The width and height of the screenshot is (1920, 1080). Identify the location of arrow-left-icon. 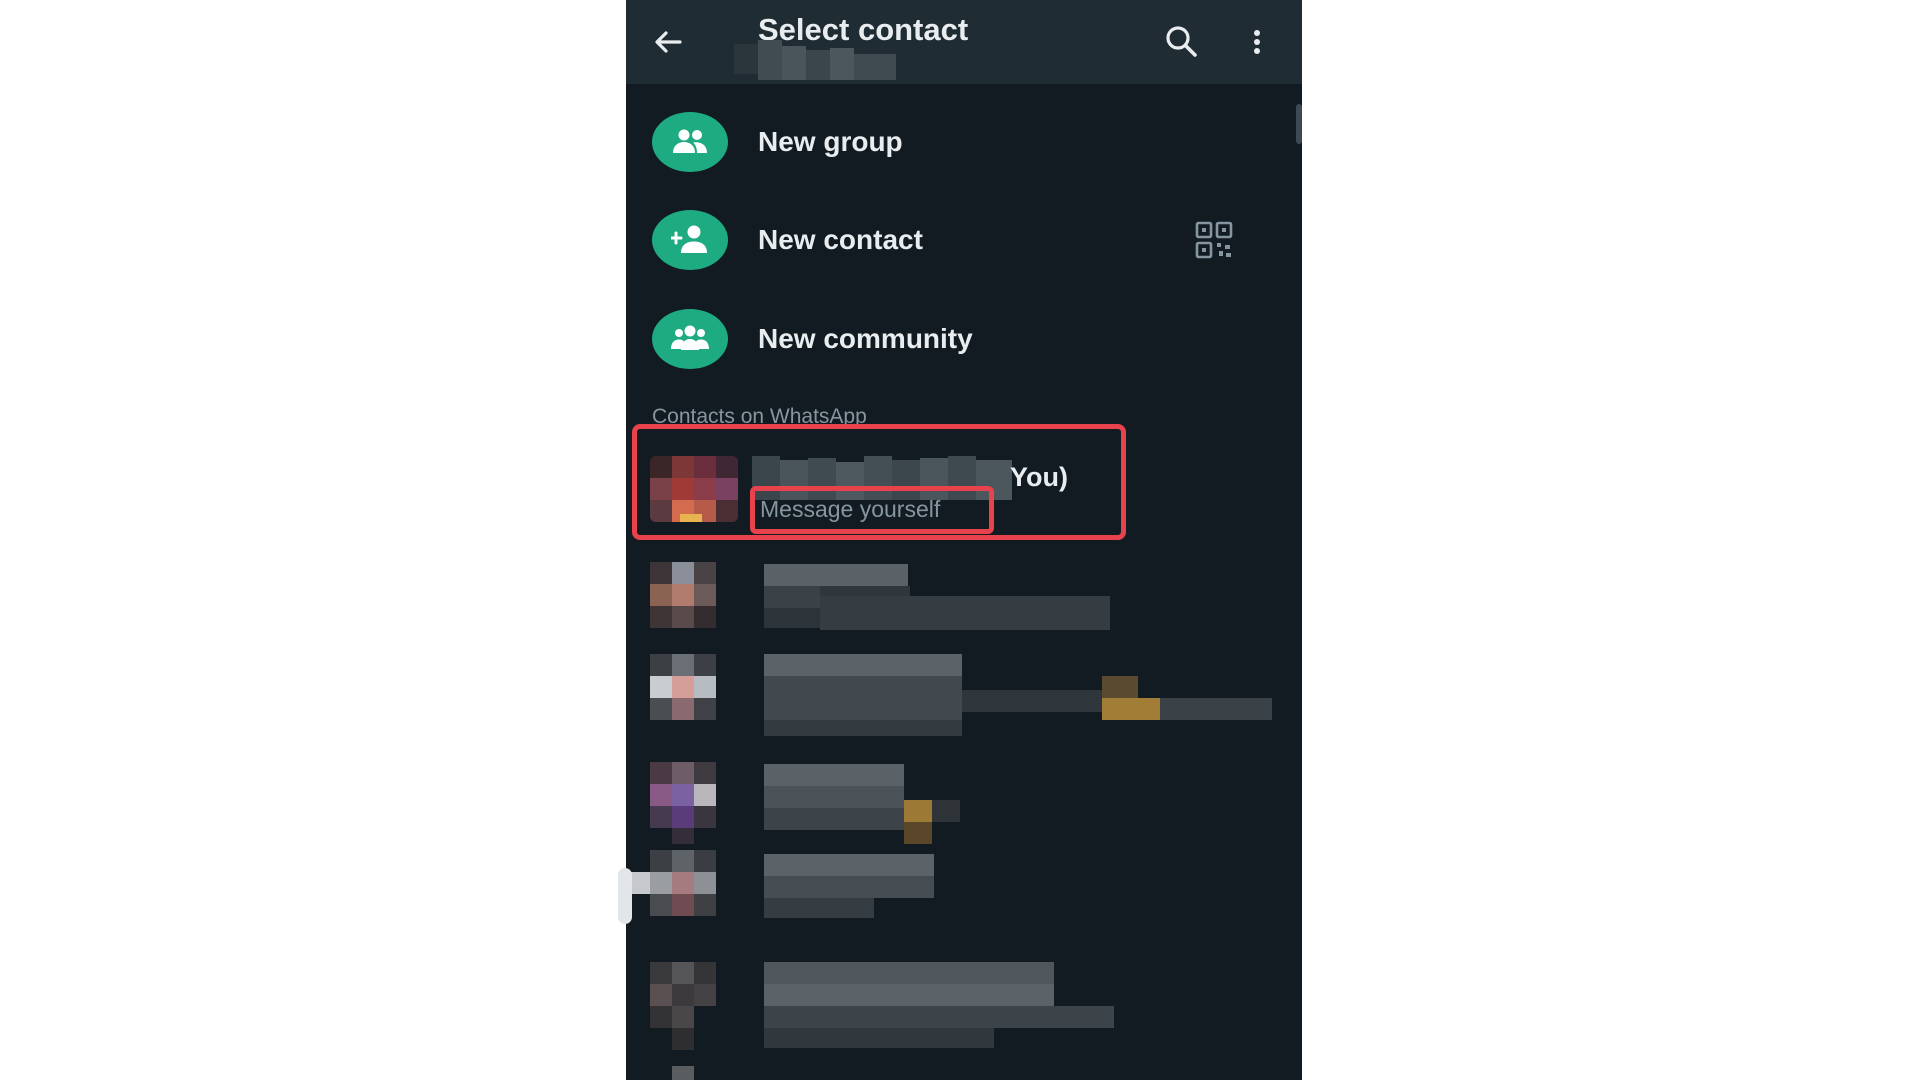
(668, 42).